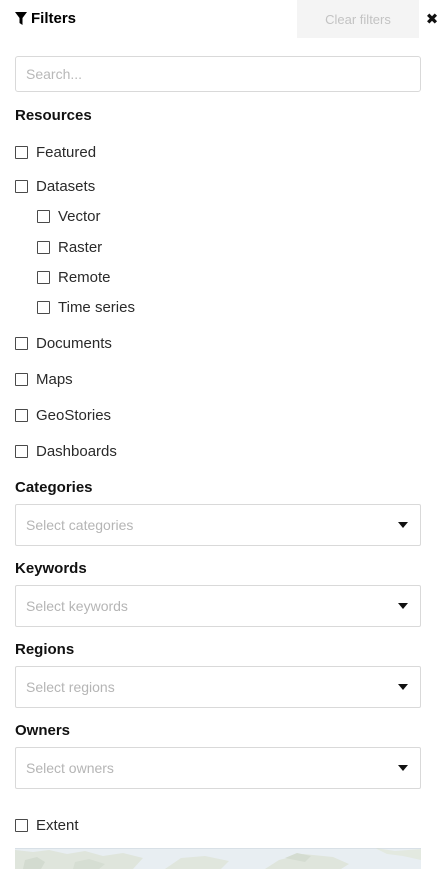 Image resolution: width=437 pixels, height=869 pixels. What do you see at coordinates (218, 687) in the screenshot?
I see `regions-select: Select regions` at bounding box center [218, 687].